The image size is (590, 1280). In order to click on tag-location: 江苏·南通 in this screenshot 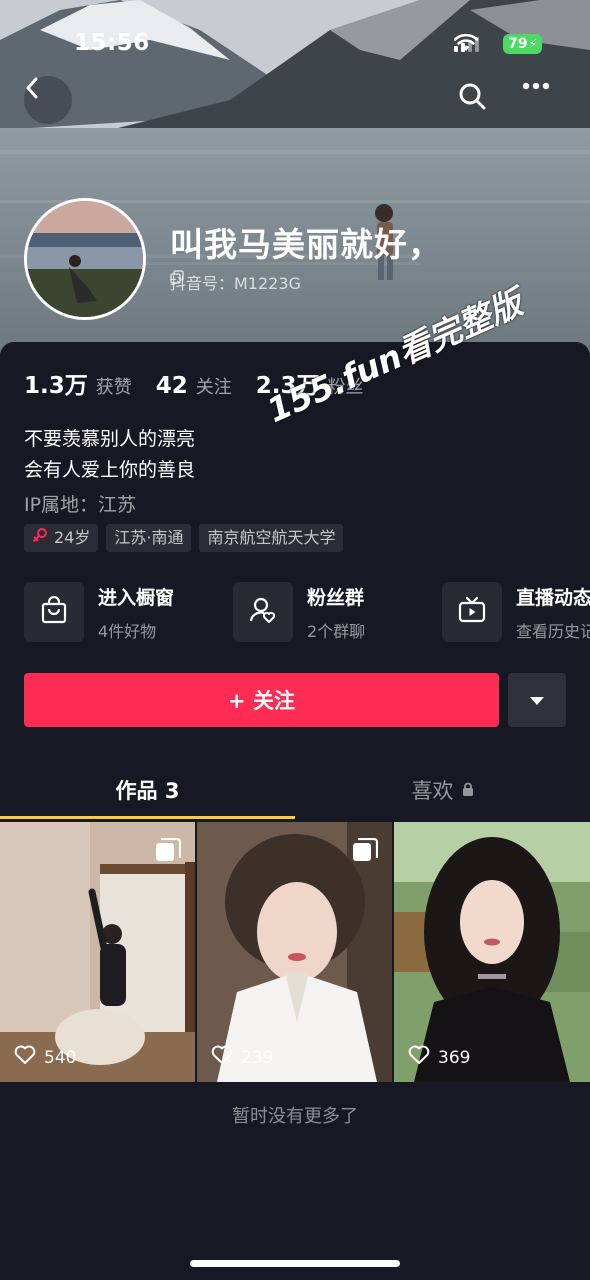, I will do `click(149, 538)`.